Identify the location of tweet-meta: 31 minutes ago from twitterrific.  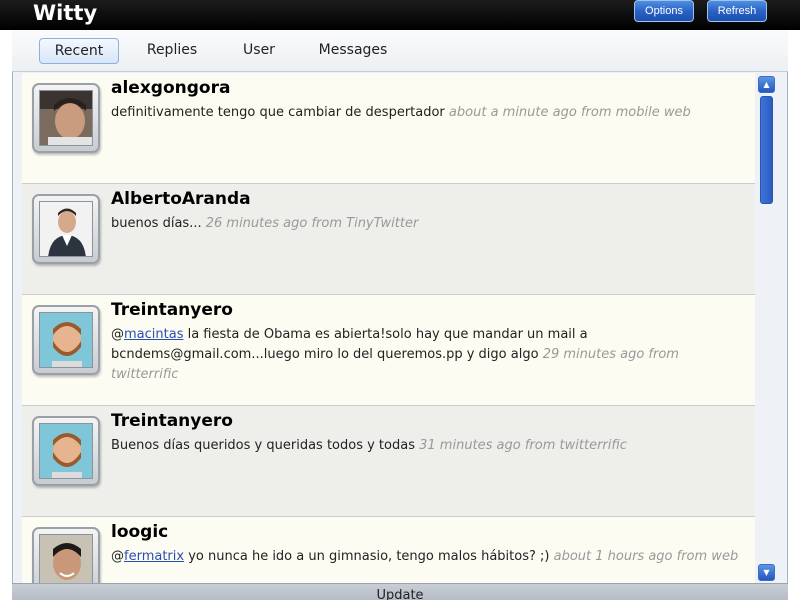
(523, 445).